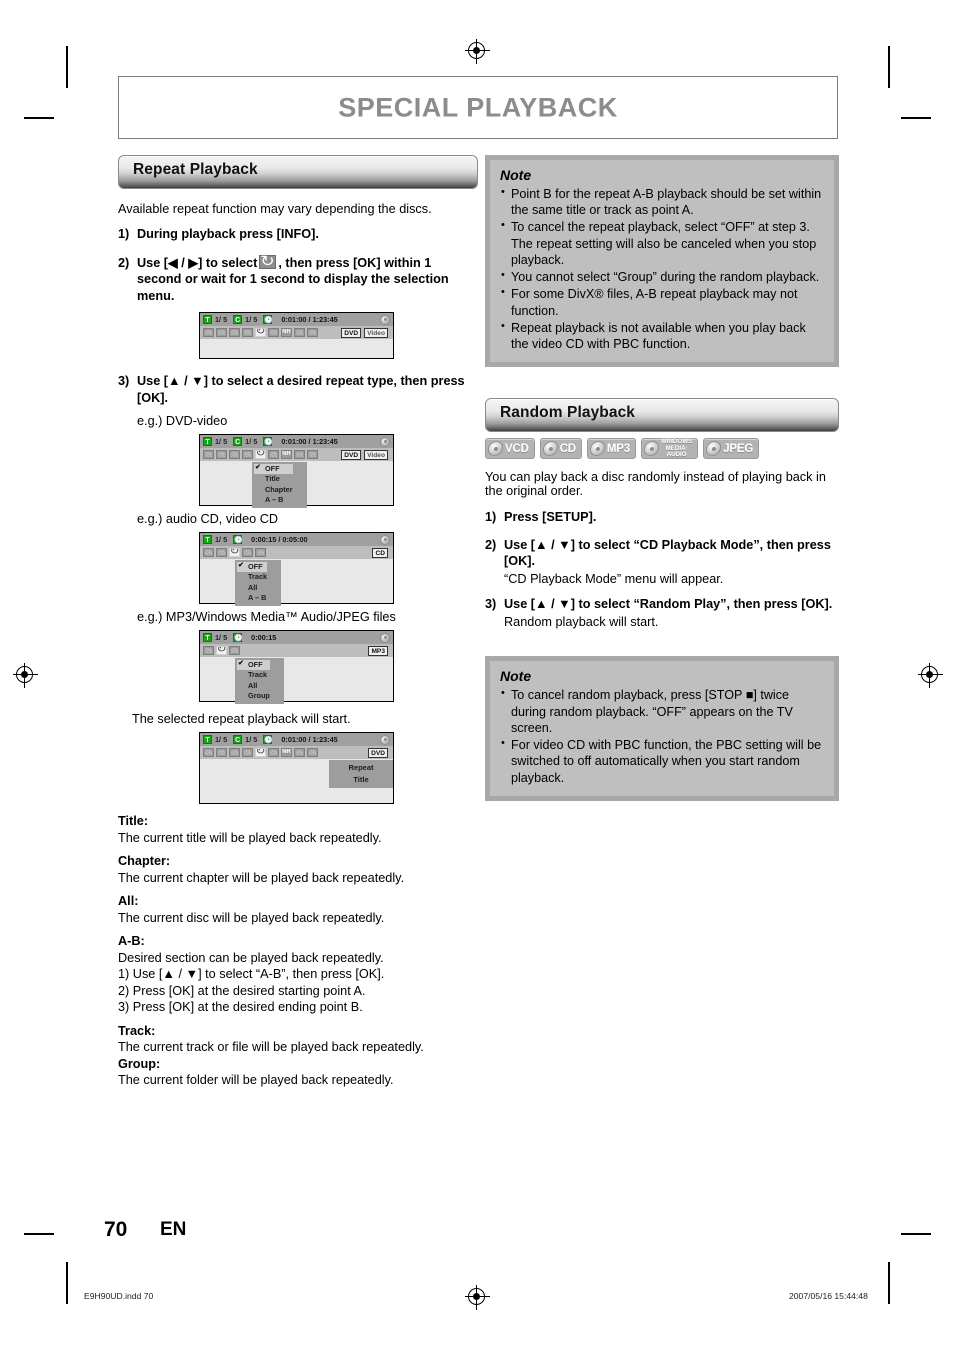 The height and width of the screenshot is (1351, 954). What do you see at coordinates (296, 539) in the screenshot?
I see `osd-status-row: T 1/ 5 0:00:15 / 0:05:00` at bounding box center [296, 539].